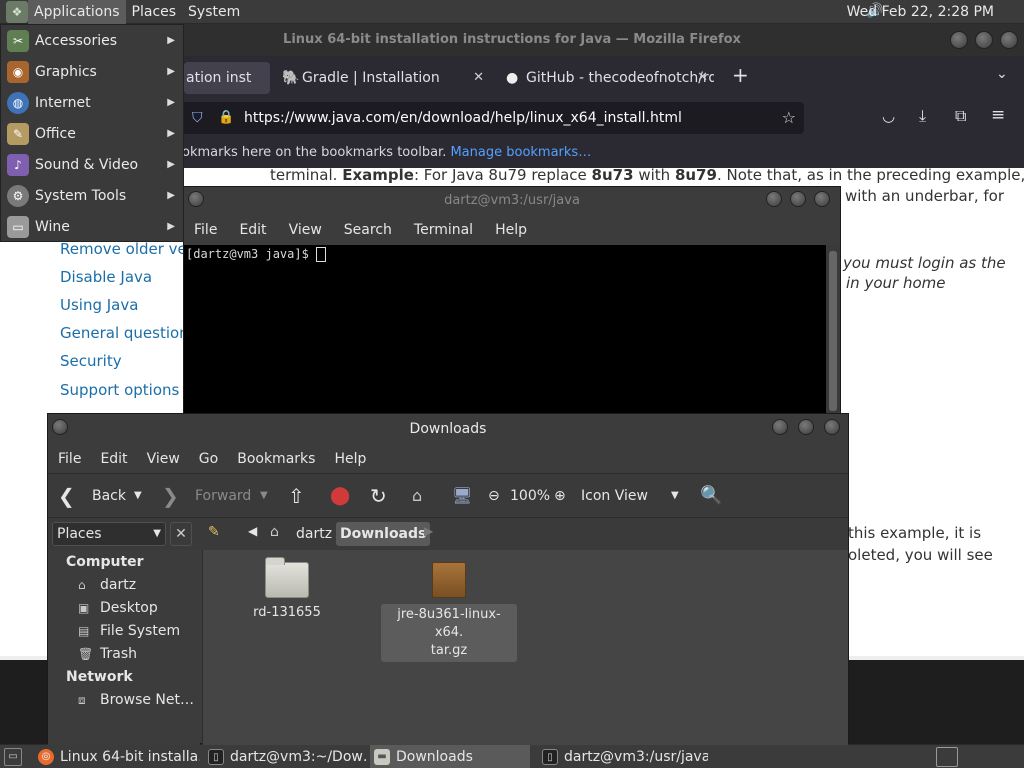 The width and height of the screenshot is (1024, 768). Describe the element at coordinates (197, 118) in the screenshot. I see `tracking-protection-icon: ⛉` at that location.